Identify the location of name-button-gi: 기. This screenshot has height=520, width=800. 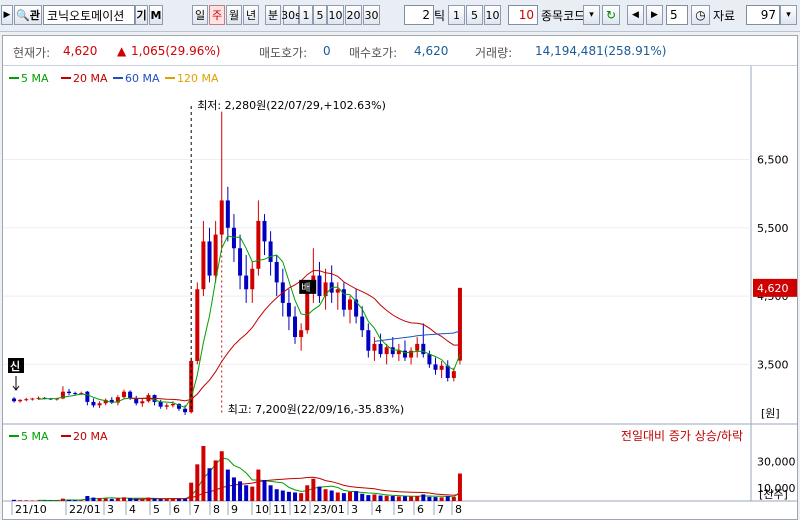
(141, 15).